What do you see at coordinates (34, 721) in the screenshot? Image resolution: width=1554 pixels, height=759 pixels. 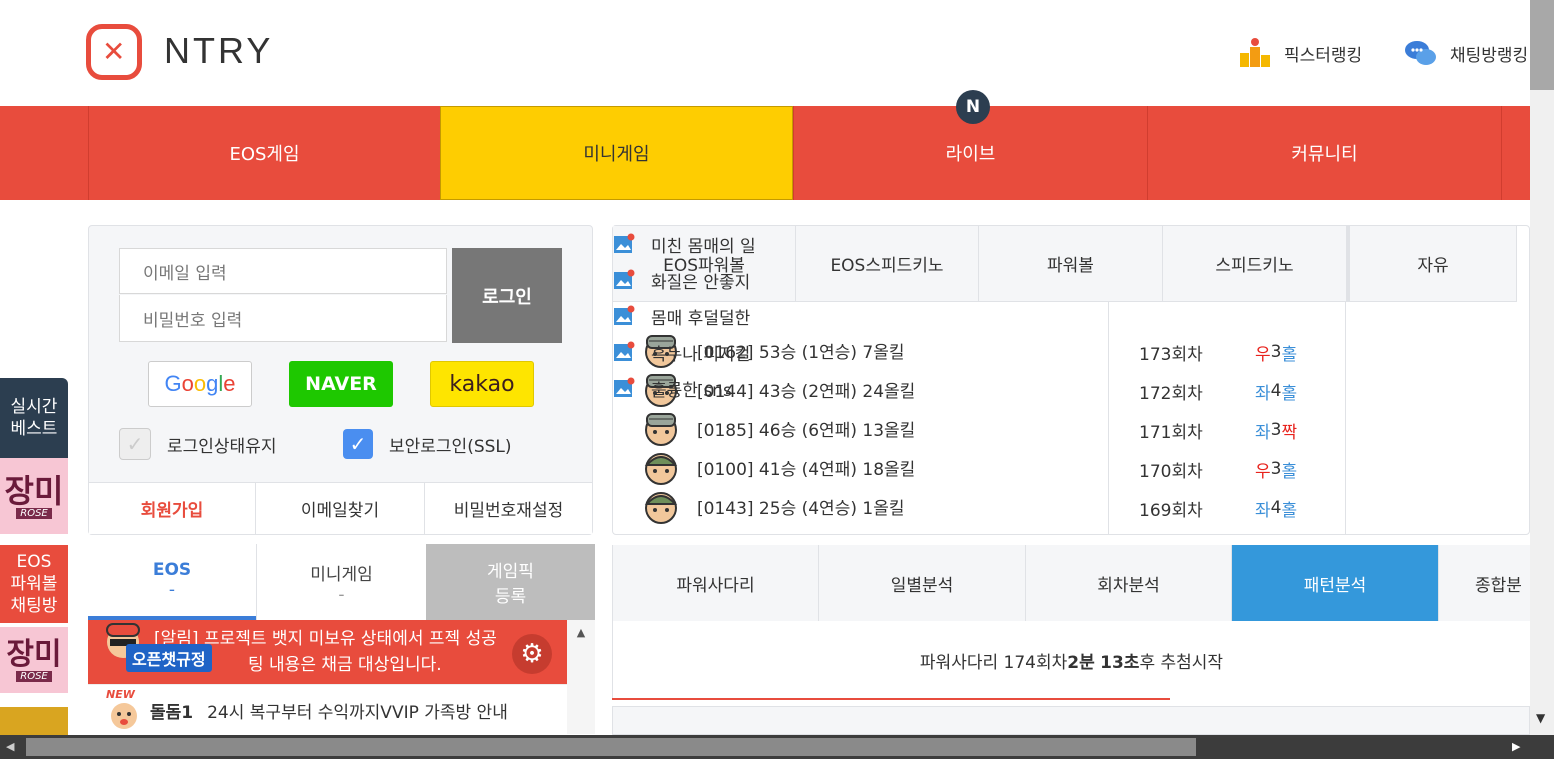 I see `banner-gold` at bounding box center [34, 721].